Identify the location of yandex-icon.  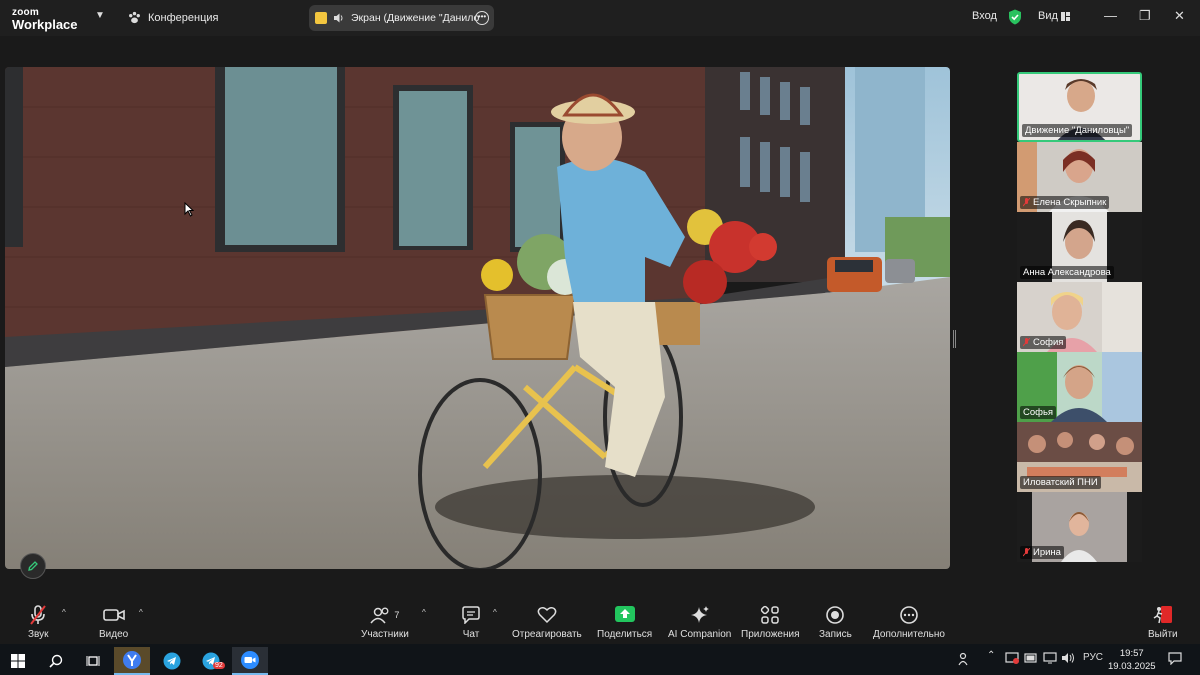
(132, 660).